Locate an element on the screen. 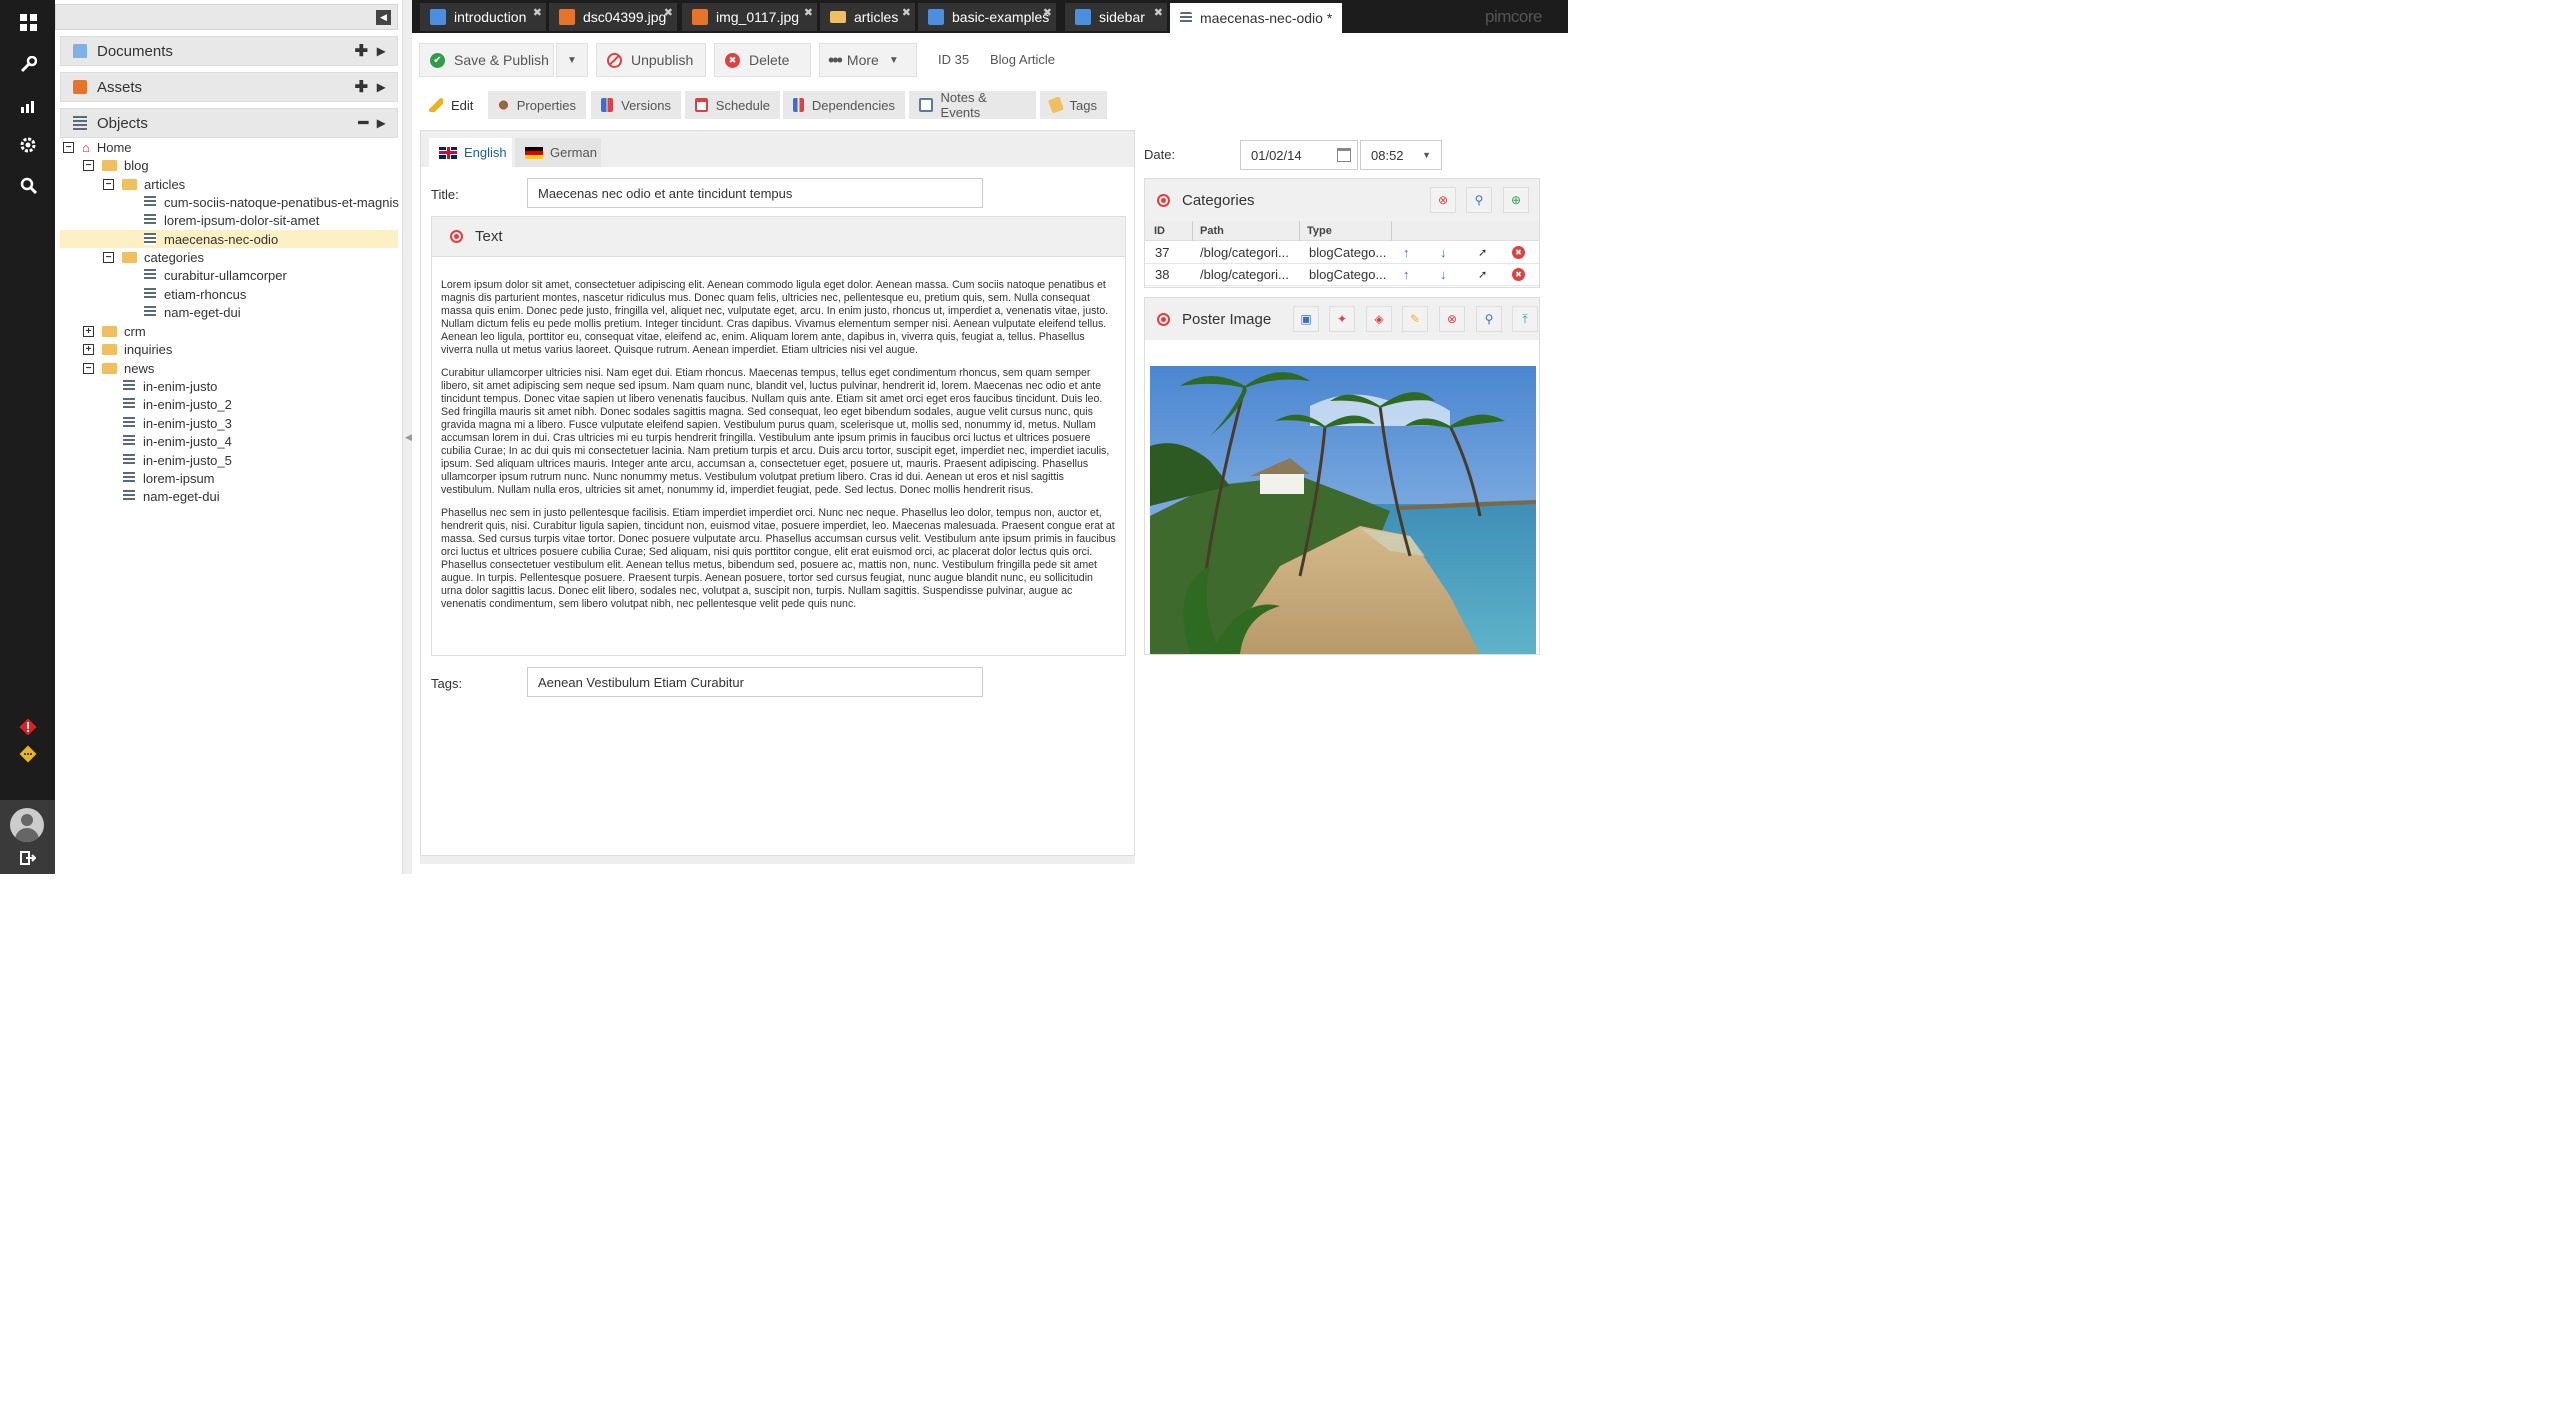 This screenshot has width=2559, height=1427. edit-icon: ✎ is located at coordinates (1415, 319).